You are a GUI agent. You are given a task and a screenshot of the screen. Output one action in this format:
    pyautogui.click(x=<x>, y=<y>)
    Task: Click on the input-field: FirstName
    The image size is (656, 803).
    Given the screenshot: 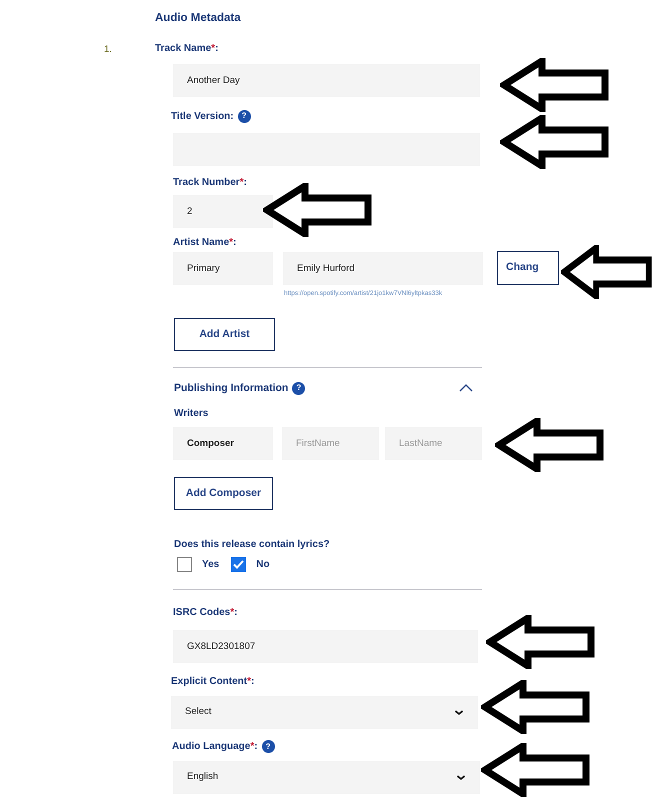 What is the action you would take?
    pyautogui.click(x=330, y=443)
    